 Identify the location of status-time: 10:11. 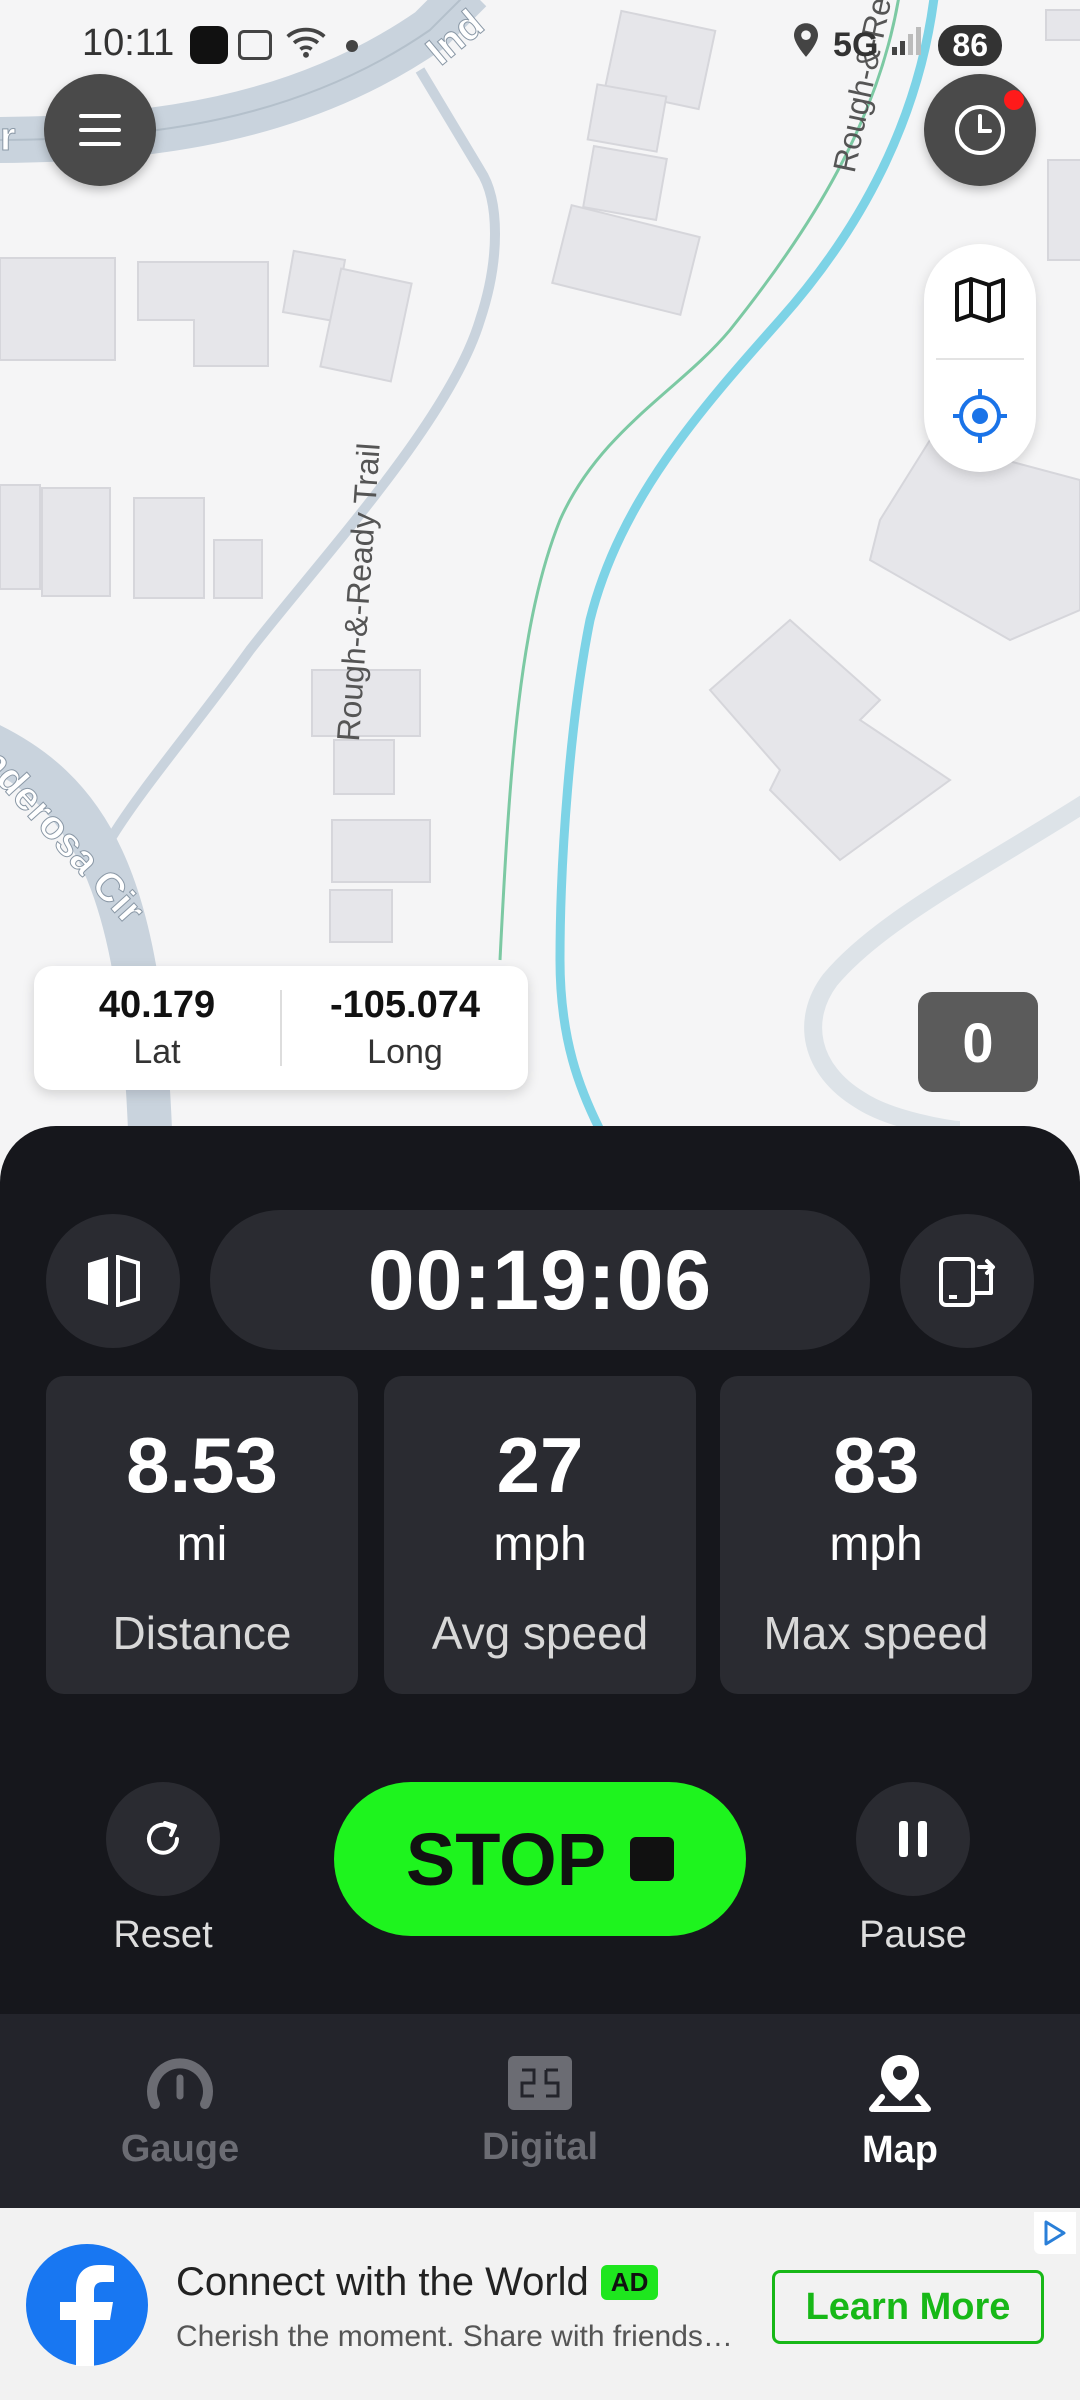
(128, 43).